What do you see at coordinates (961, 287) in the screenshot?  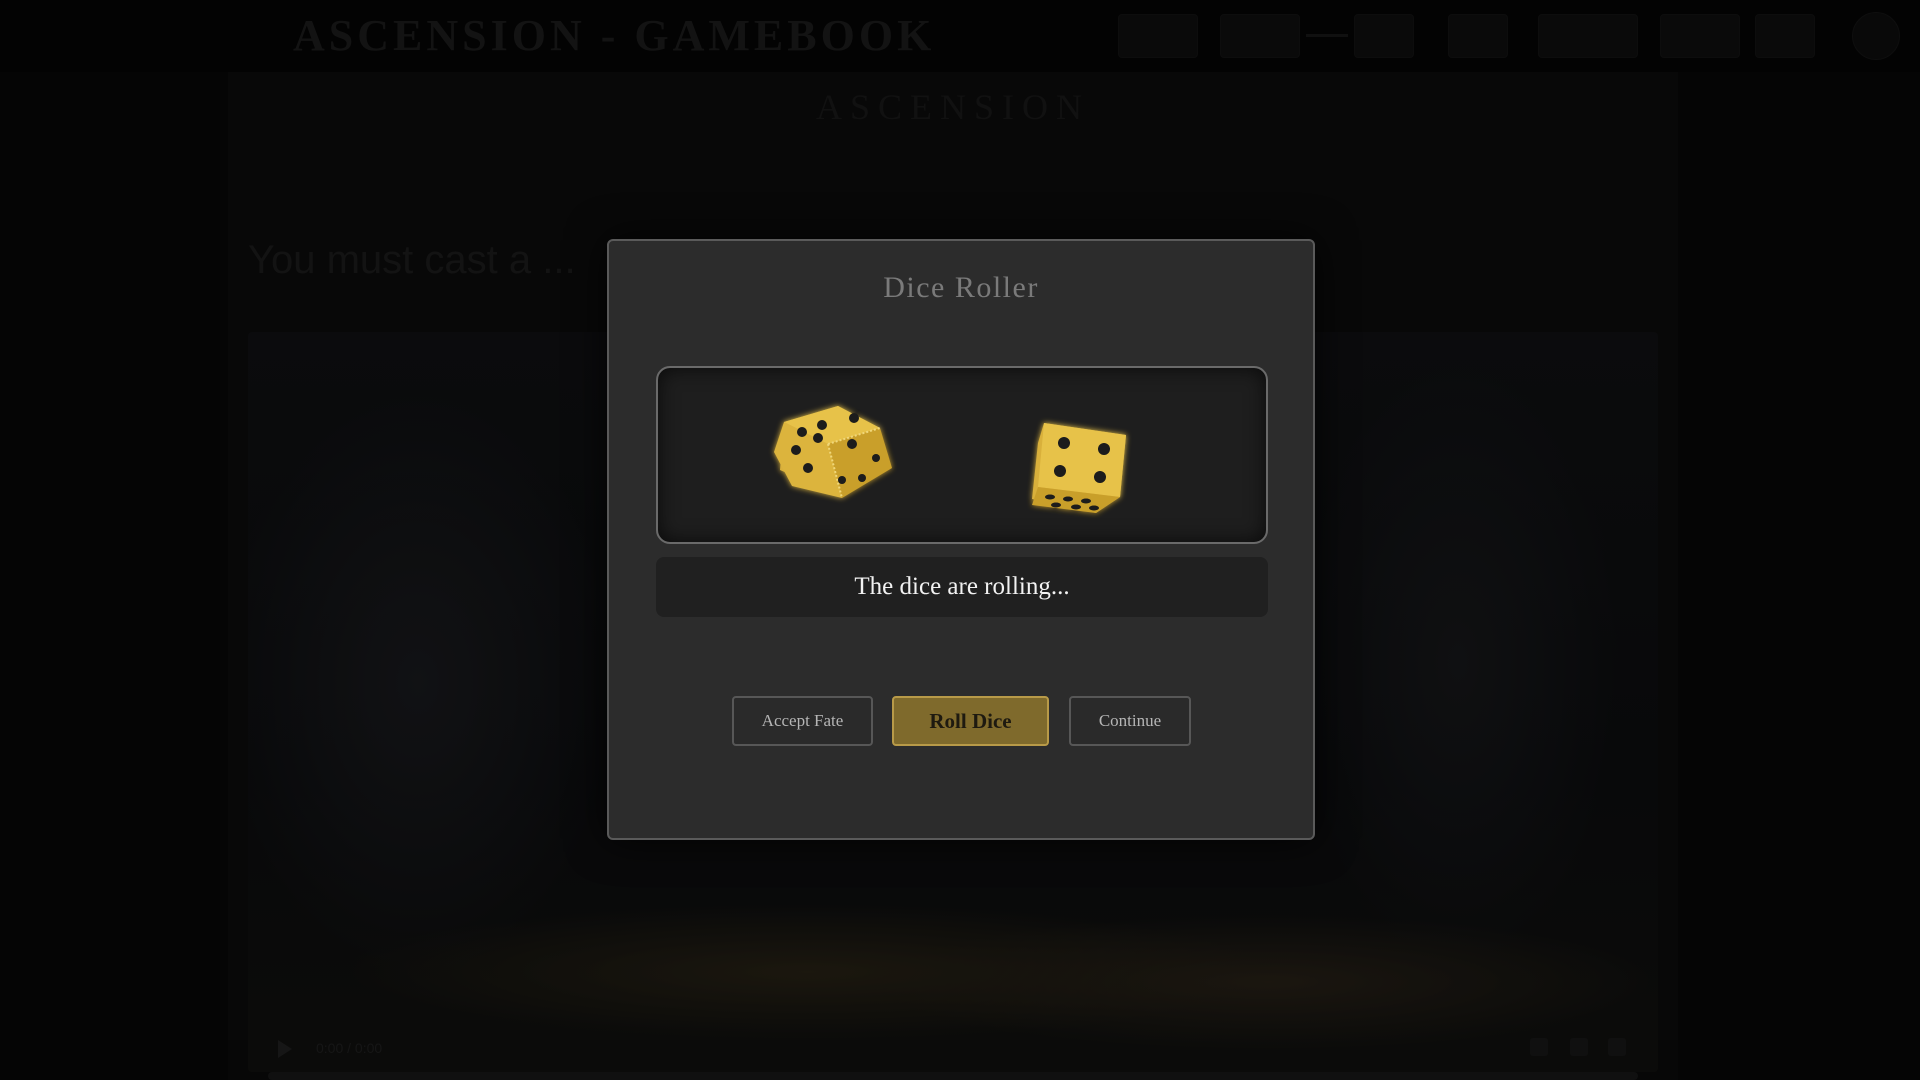 I see `modal-title: Dice Roller` at bounding box center [961, 287].